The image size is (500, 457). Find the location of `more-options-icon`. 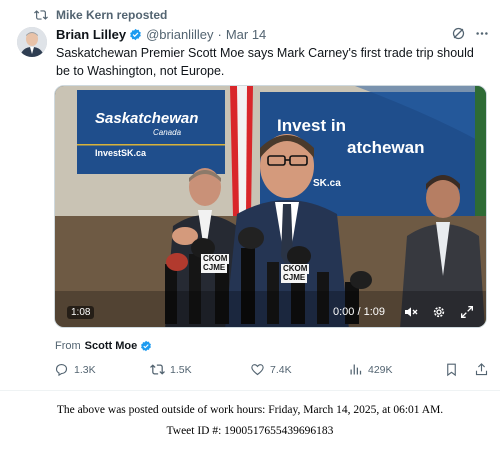

more-options-icon is located at coordinates (482, 33).